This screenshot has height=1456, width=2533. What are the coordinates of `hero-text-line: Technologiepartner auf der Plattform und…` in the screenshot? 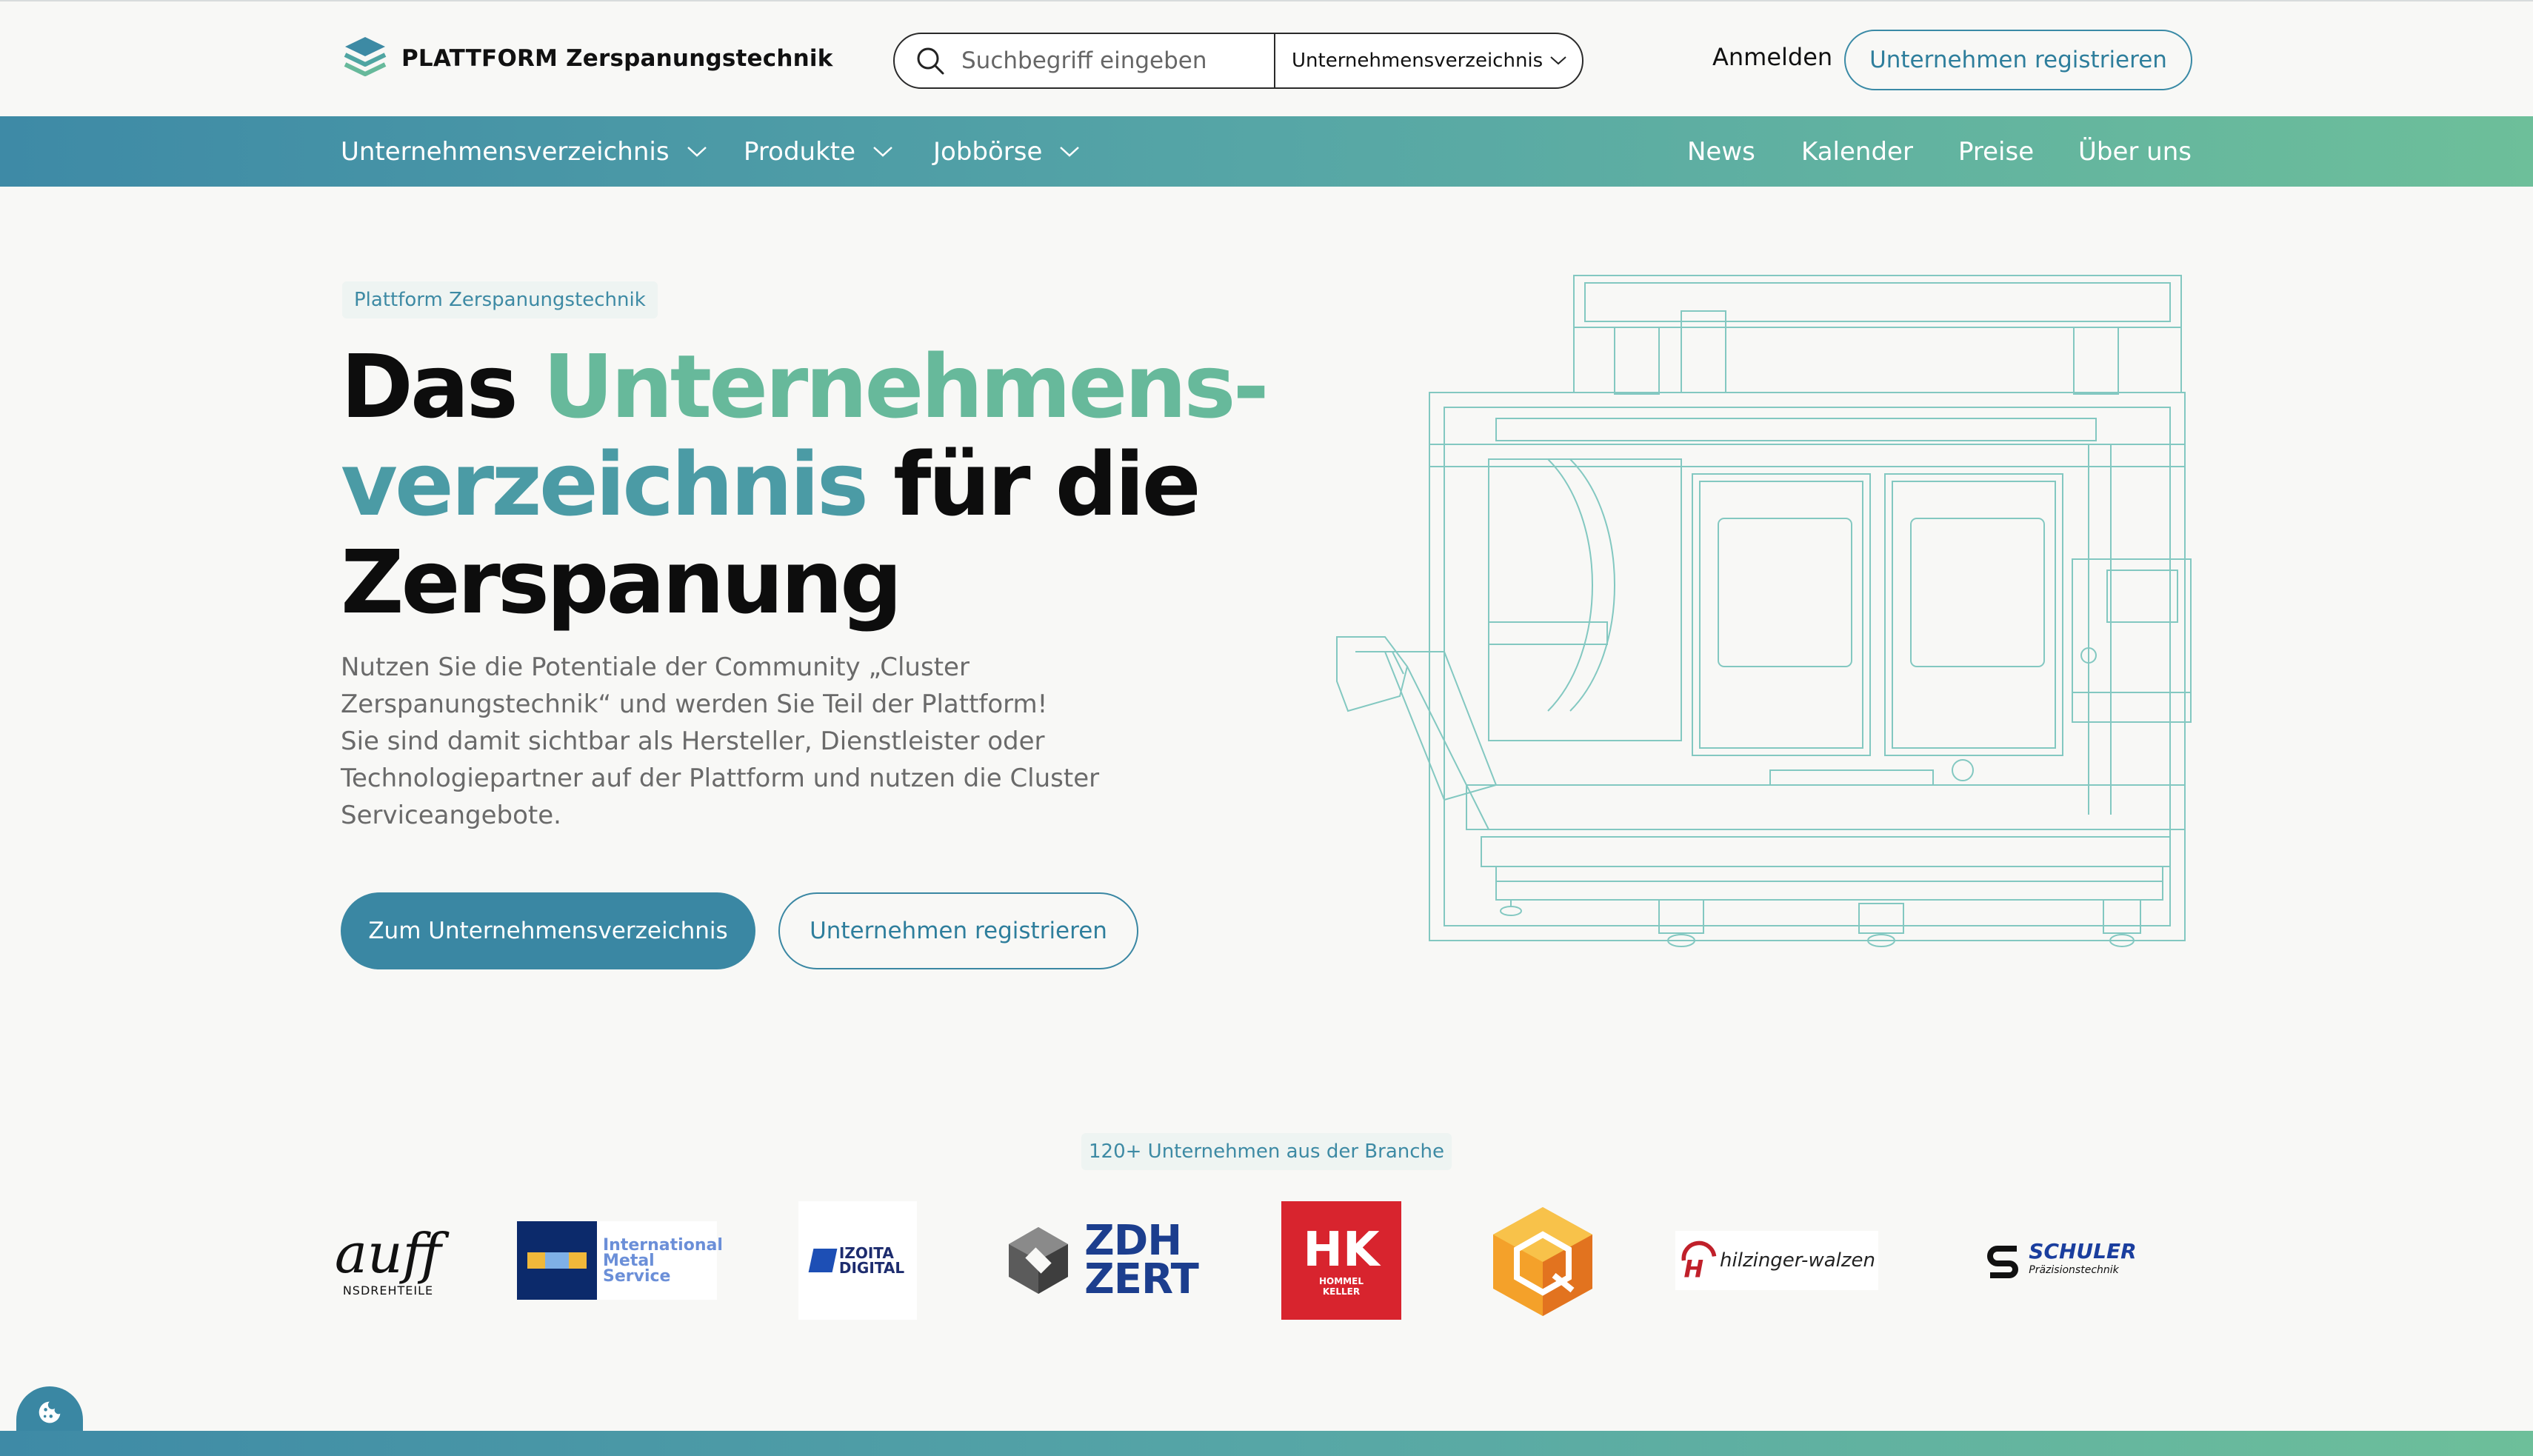 It's located at (720, 778).